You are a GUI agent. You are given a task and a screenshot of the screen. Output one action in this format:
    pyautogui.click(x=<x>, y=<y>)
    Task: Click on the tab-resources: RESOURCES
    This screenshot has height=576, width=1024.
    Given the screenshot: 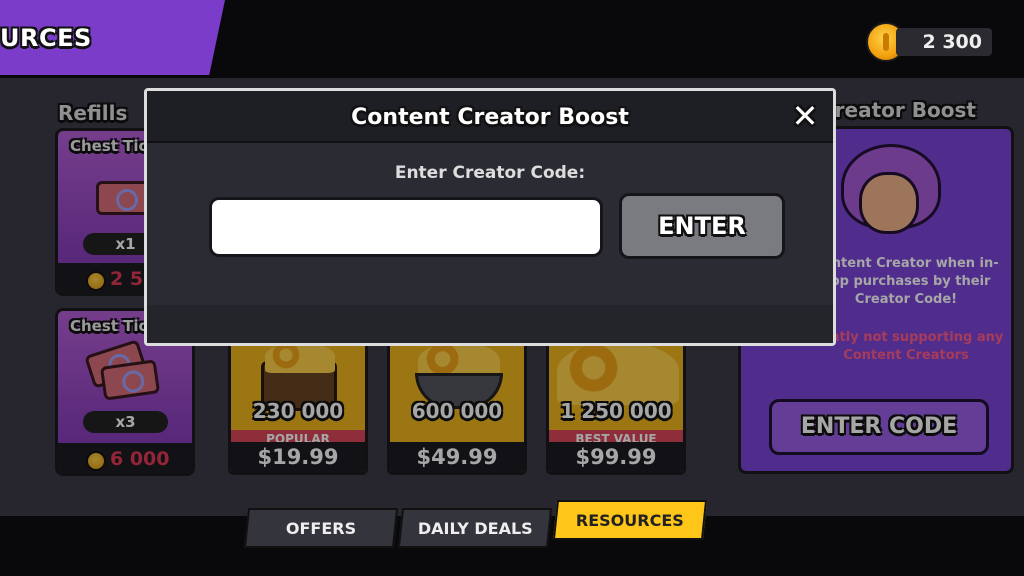 What is the action you would take?
    pyautogui.click(x=630, y=520)
    